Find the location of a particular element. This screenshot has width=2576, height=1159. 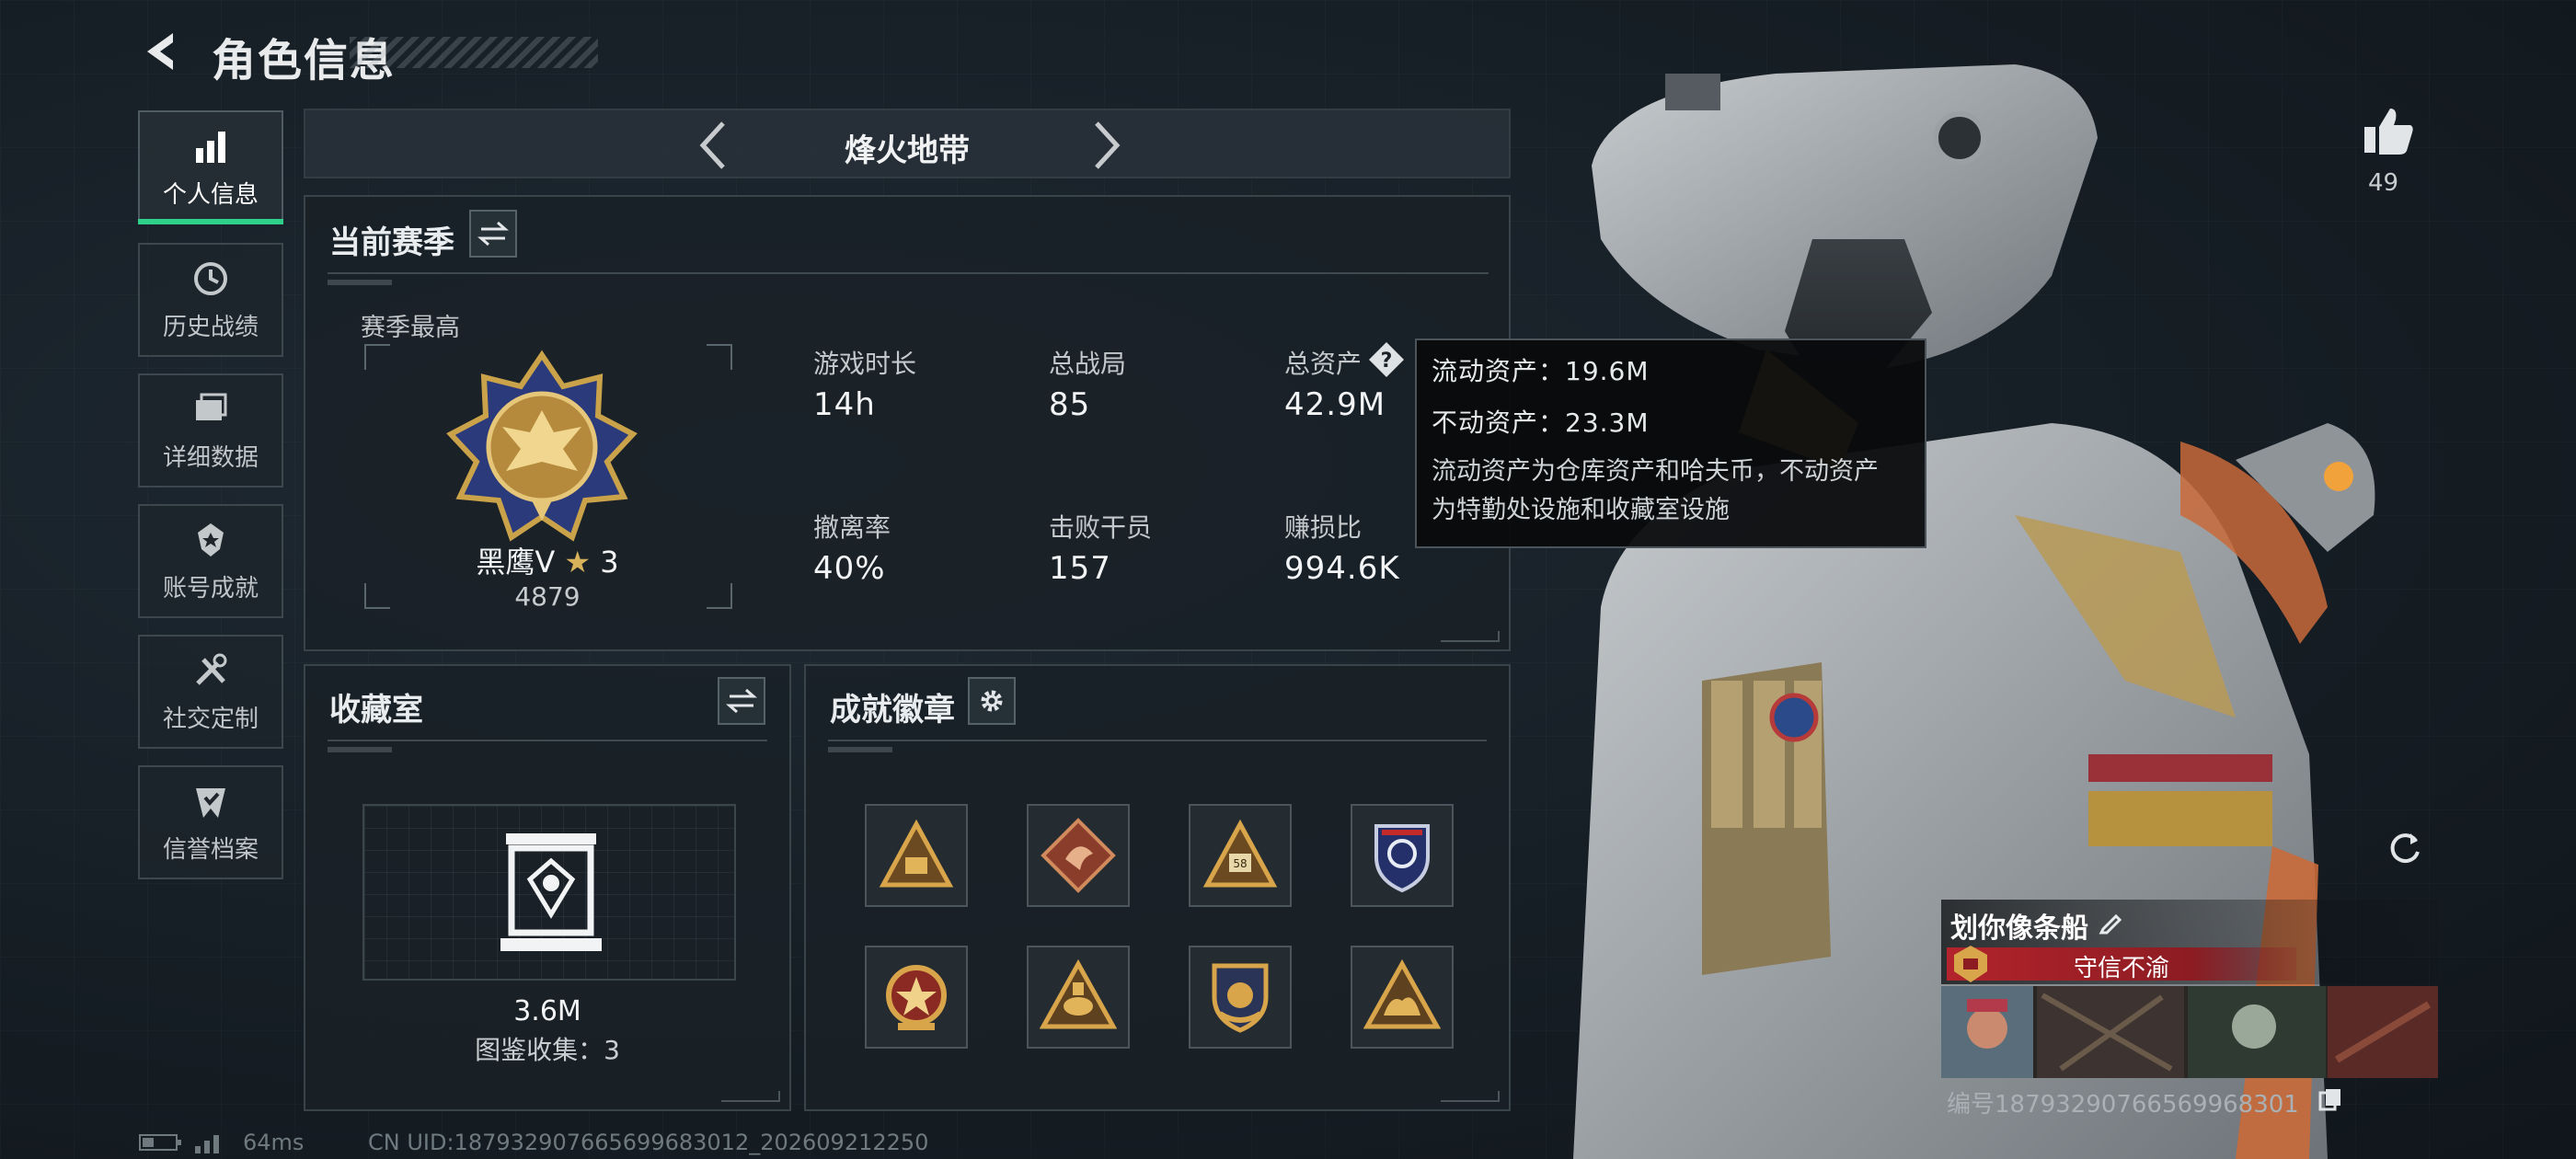

stat-label-total-assets: 总资产 is located at coordinates (1323, 364).